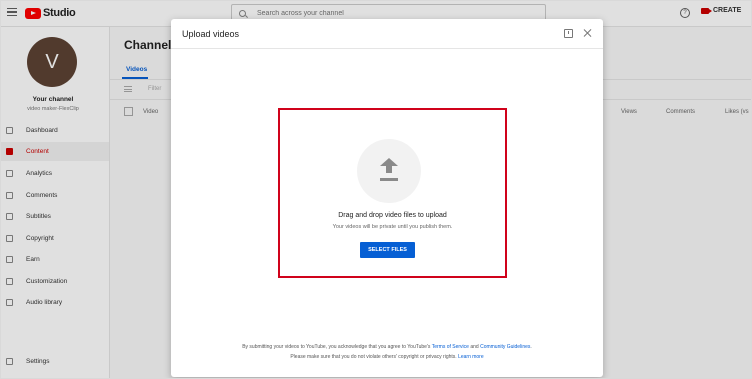  What do you see at coordinates (387, 250) in the screenshot?
I see `select-files-button: SELECT FILES` at bounding box center [387, 250].